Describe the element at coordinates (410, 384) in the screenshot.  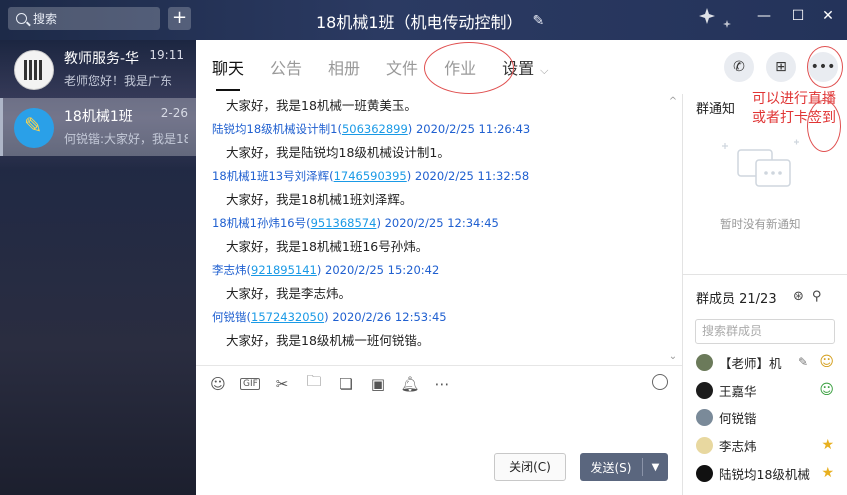
I see `bell-icon: 🔔︎` at that location.